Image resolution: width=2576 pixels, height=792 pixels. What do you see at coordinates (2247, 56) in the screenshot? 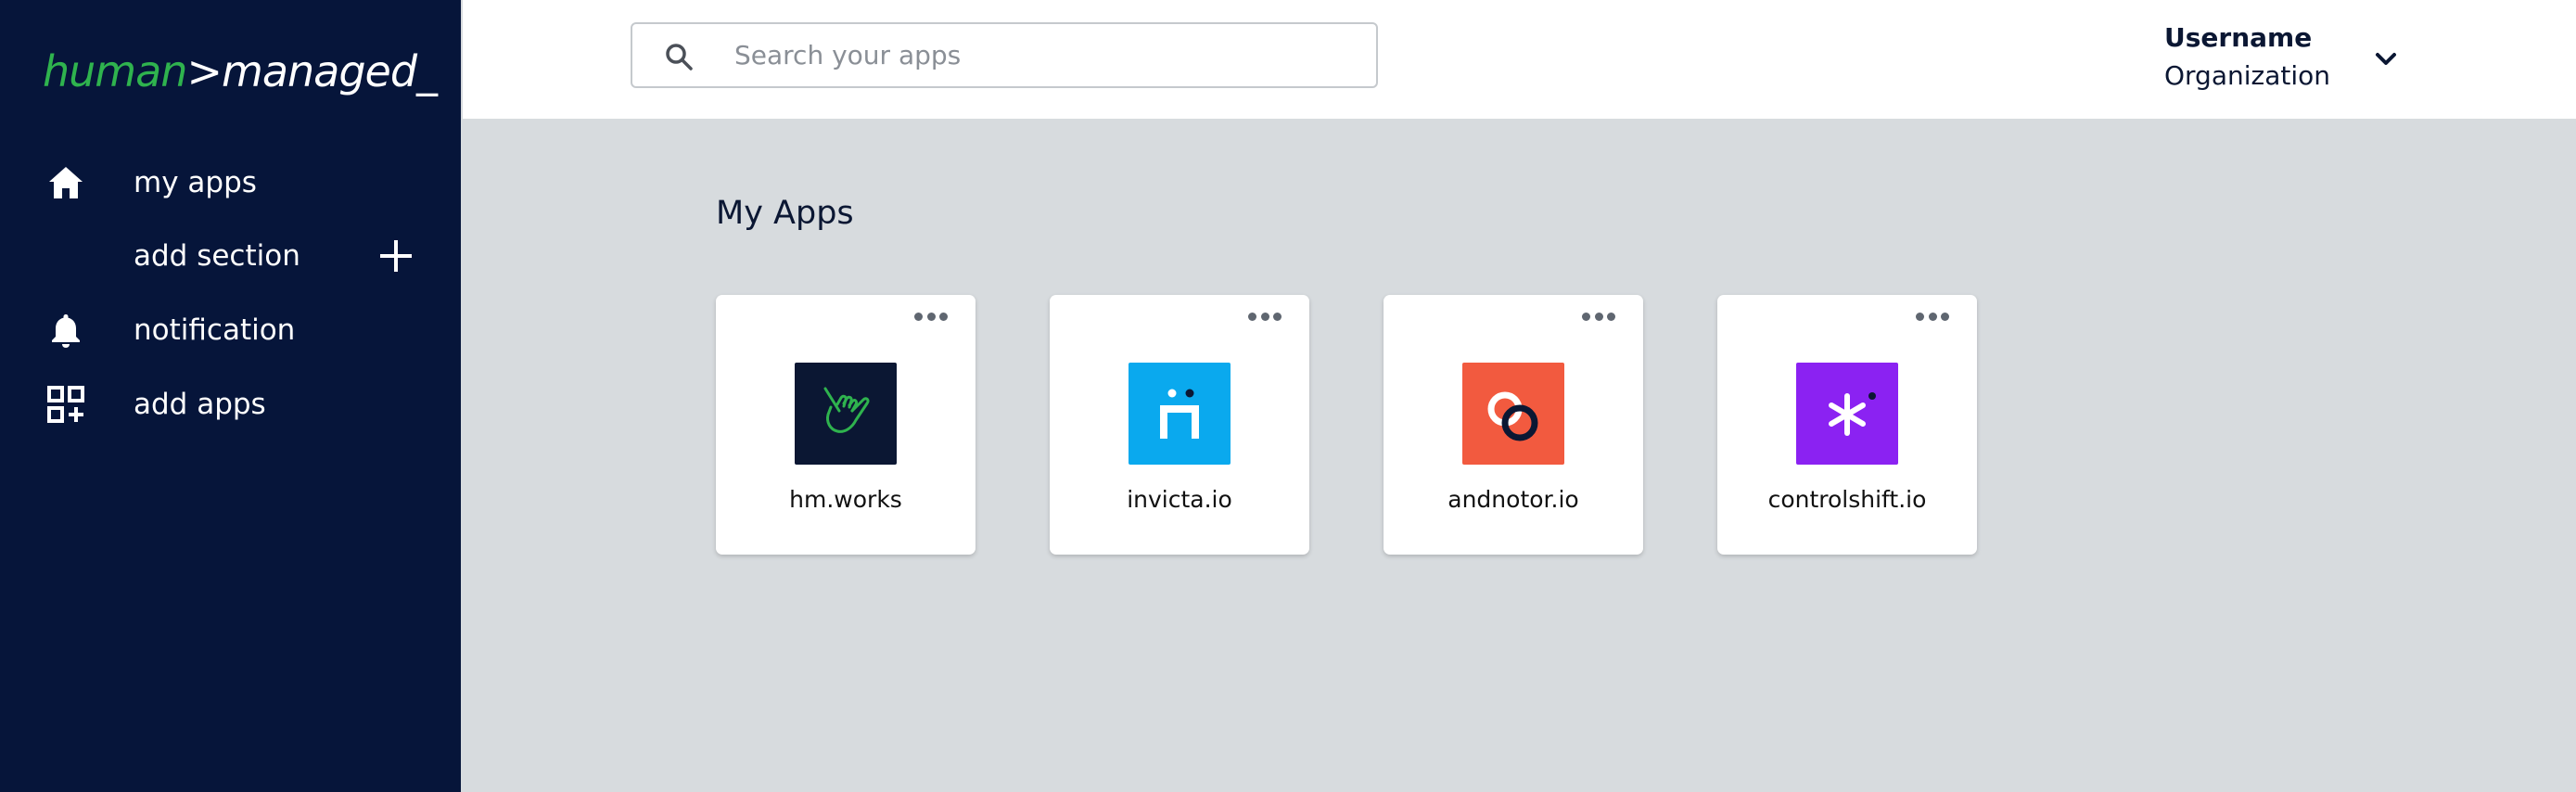
I see `user-menu: Username Organization` at bounding box center [2247, 56].